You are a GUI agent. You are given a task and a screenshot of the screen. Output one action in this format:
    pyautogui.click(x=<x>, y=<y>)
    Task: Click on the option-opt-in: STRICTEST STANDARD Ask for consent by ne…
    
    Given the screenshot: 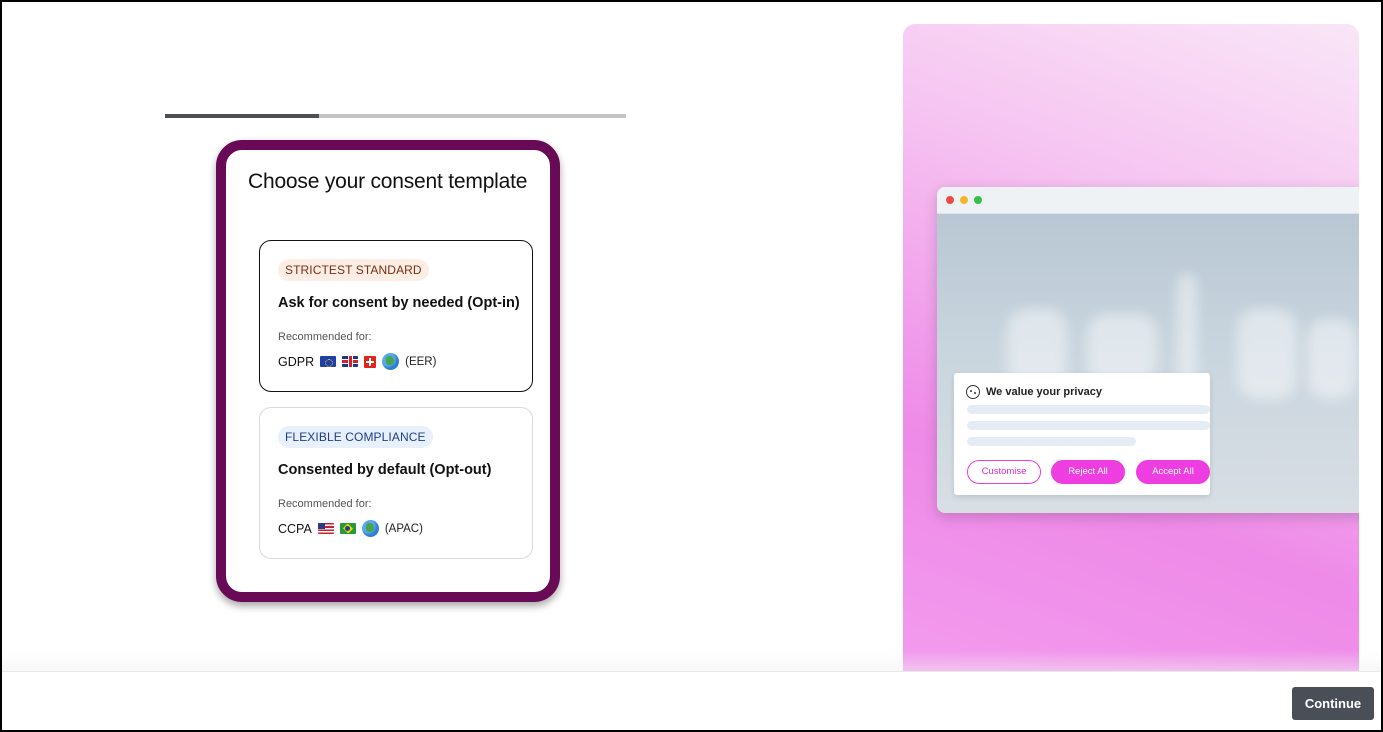 What is the action you would take?
    pyautogui.click(x=396, y=316)
    